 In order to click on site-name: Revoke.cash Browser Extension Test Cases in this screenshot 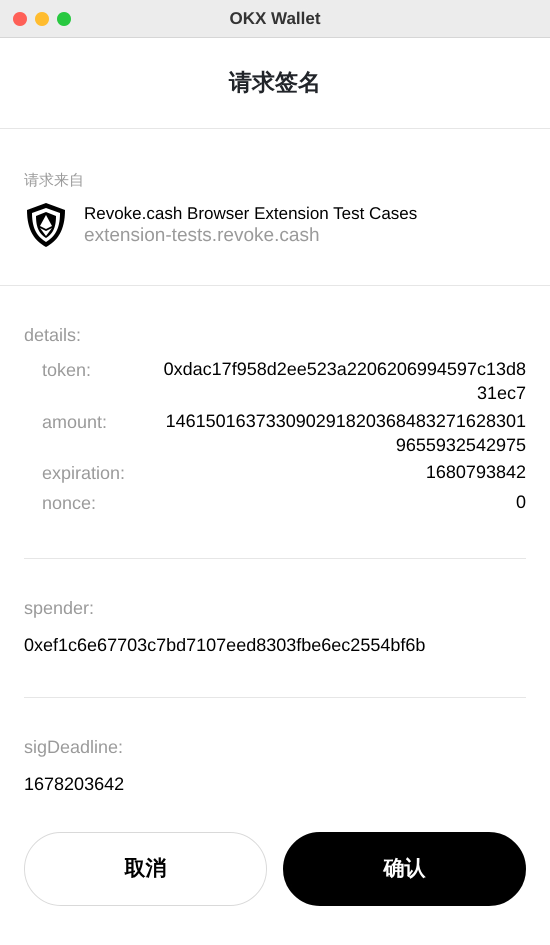, I will do `click(251, 213)`.